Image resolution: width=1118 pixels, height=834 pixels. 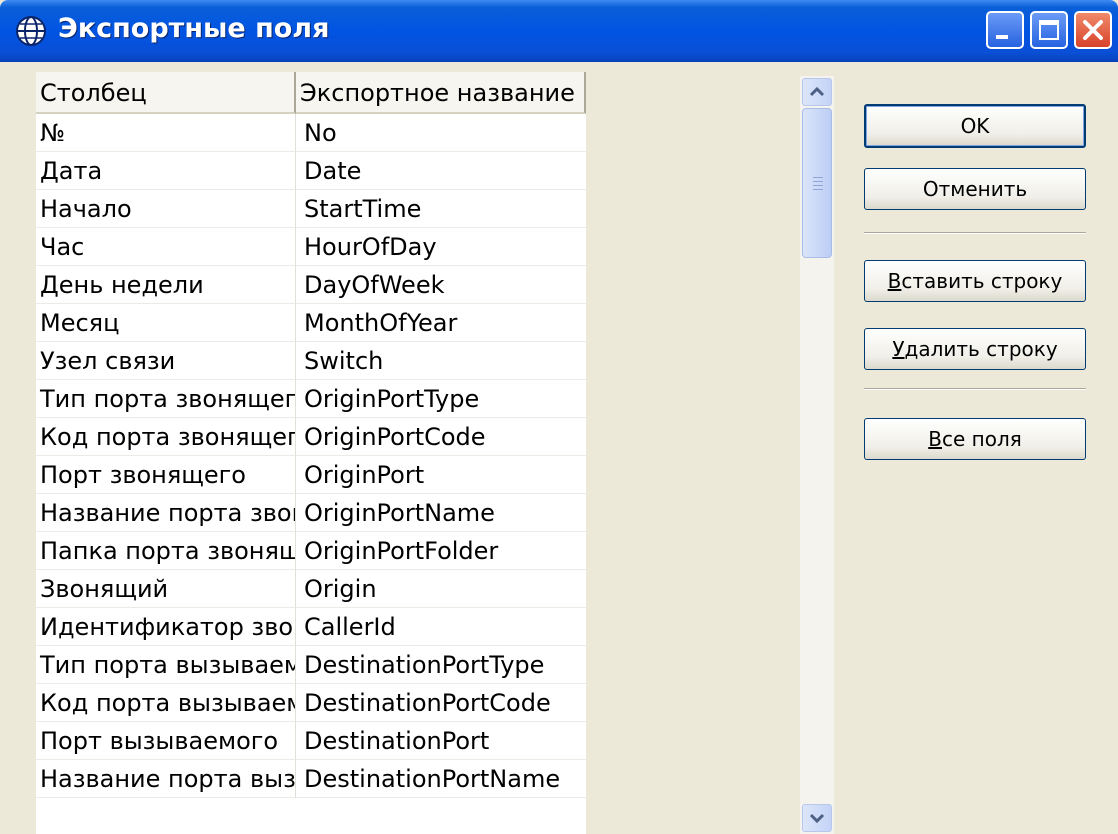 What do you see at coordinates (441, 209) in the screenshot?
I see `cell-export-name: StartTime` at bounding box center [441, 209].